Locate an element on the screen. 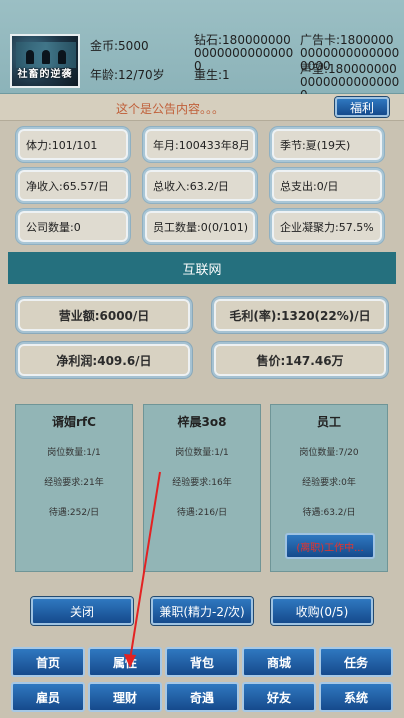 The width and height of the screenshot is (404, 718). nav-mall: 商城 is located at coordinates (279, 662).